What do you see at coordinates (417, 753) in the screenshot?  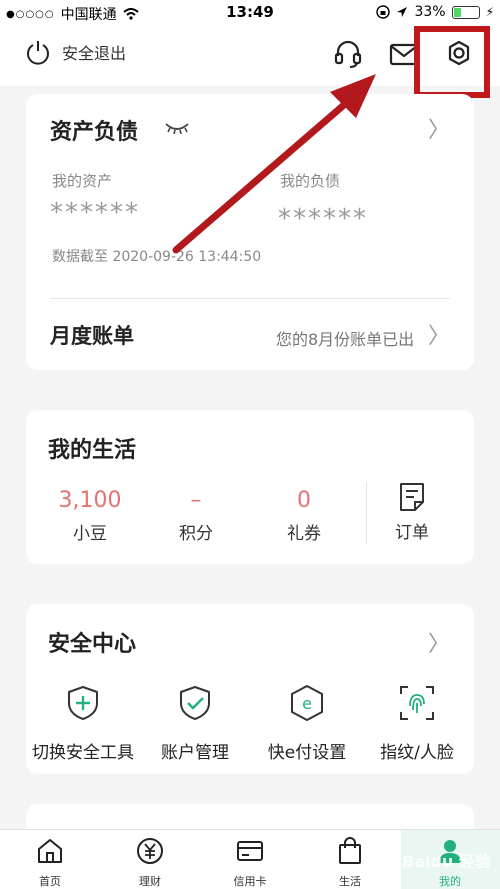 I see `fingerprint-face-label: 指纹/人脸` at bounding box center [417, 753].